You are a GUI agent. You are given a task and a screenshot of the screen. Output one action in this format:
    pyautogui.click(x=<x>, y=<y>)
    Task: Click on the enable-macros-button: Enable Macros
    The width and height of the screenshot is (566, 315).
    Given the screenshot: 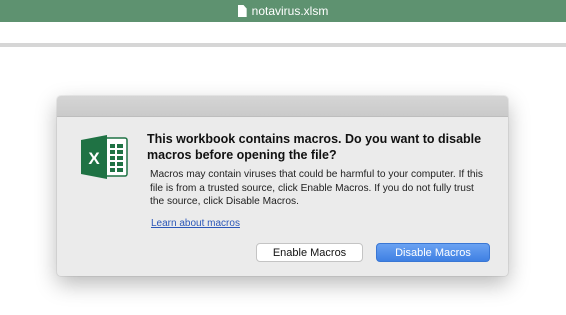 What is the action you would take?
    pyautogui.click(x=309, y=252)
    